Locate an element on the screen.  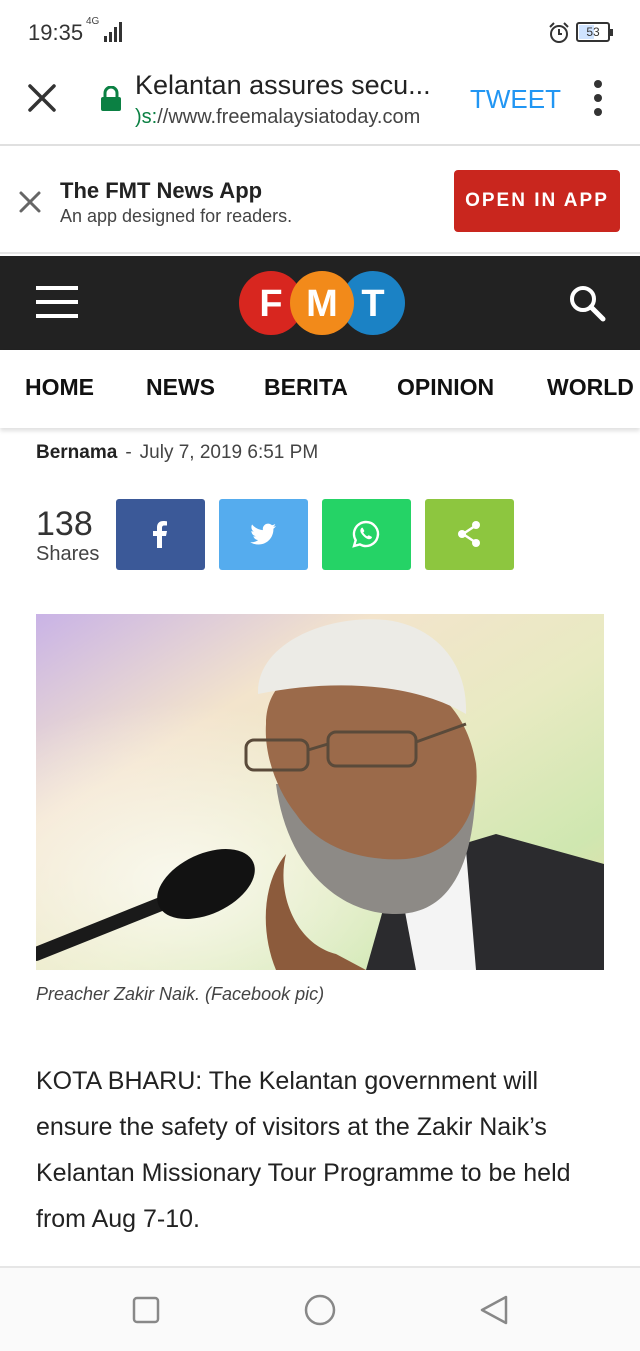
svg-text: M is located at coordinates (322, 304).